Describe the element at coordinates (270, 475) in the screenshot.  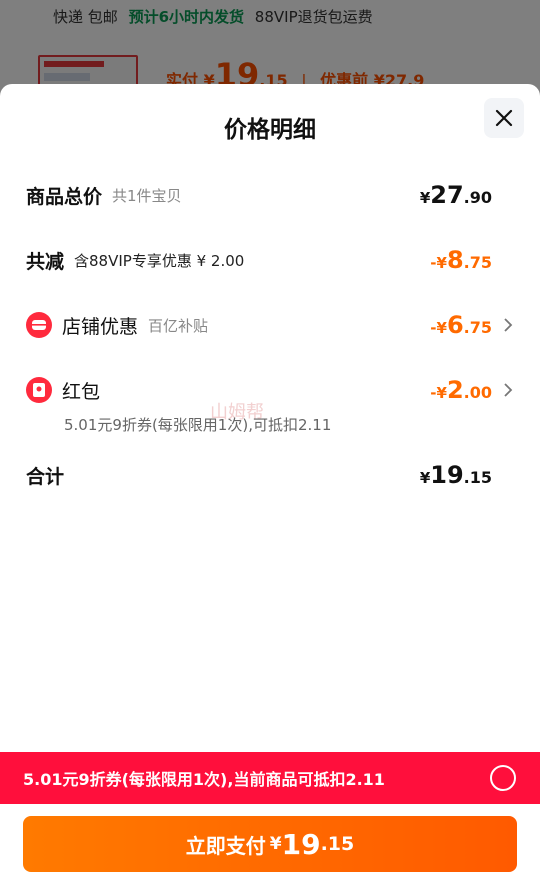
I see `row-sum: 合计 ¥19.15` at that location.